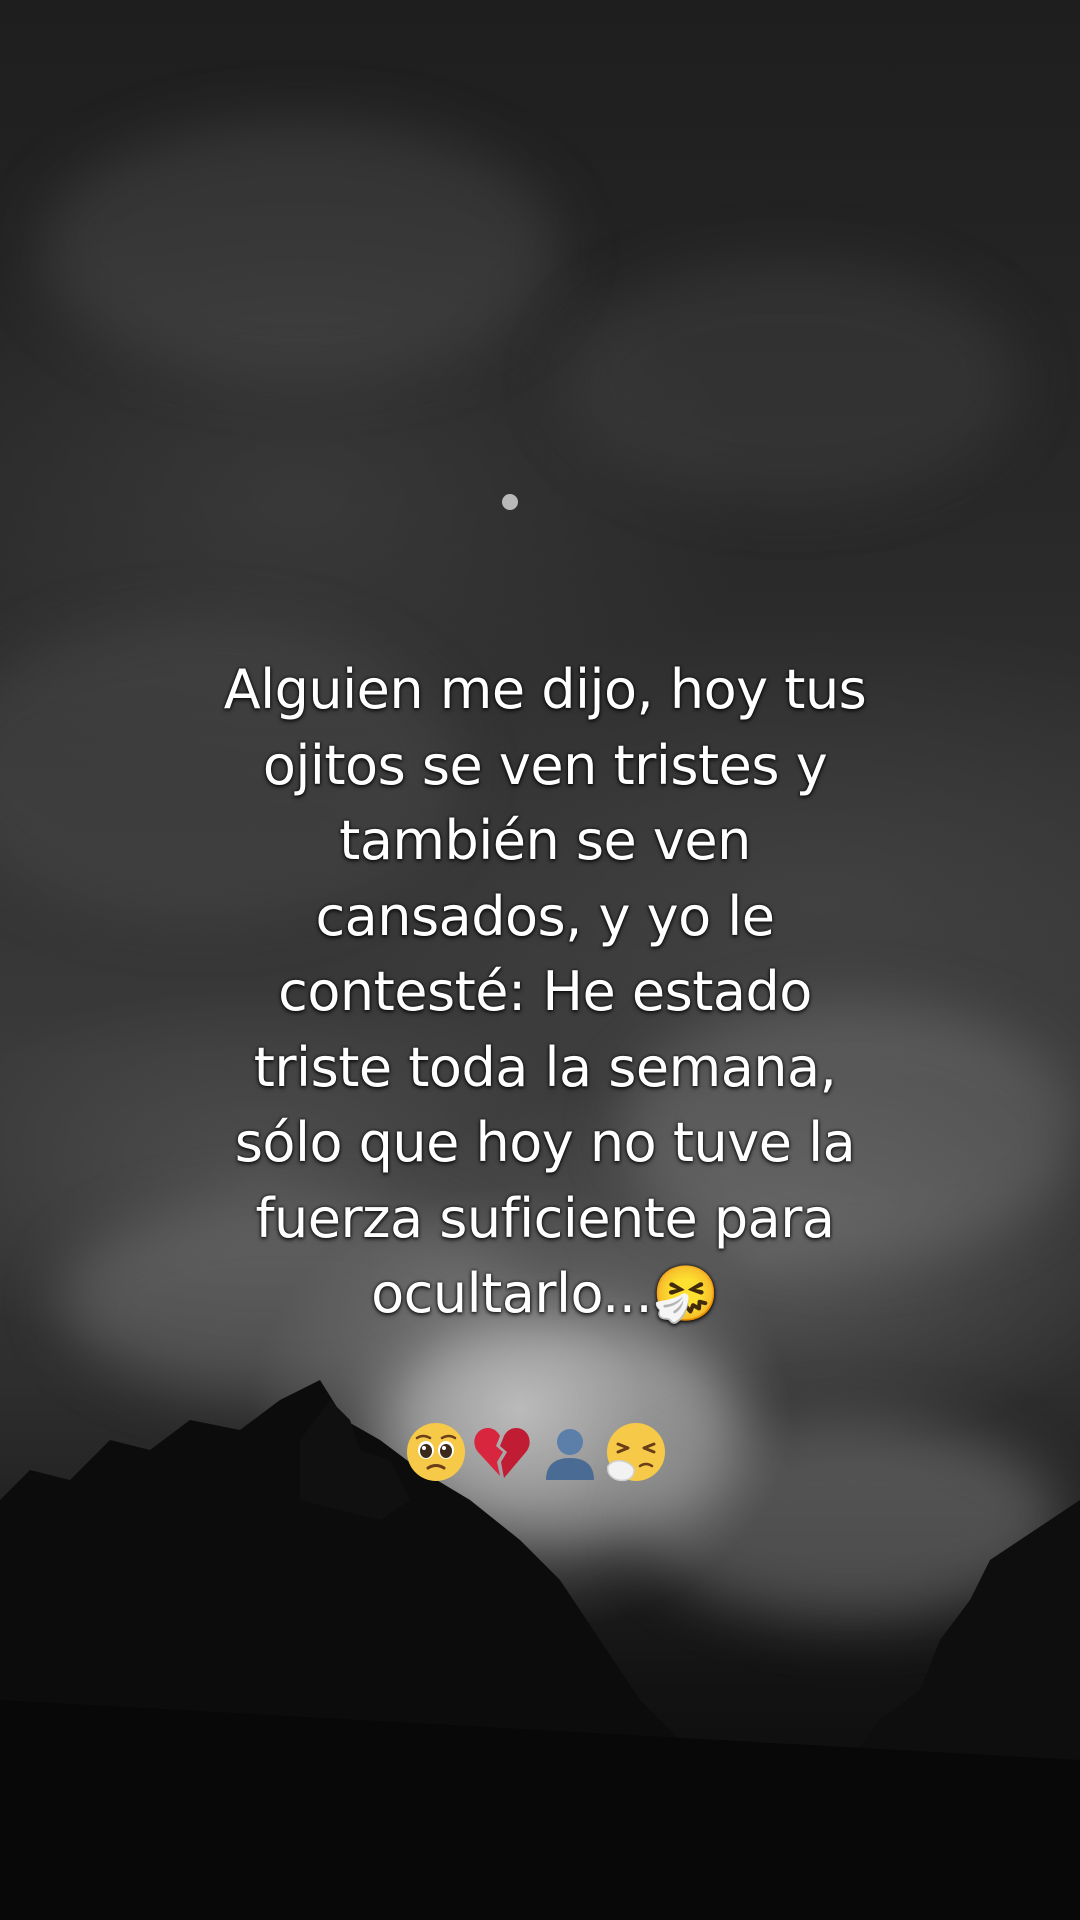 This screenshot has height=1920, width=1080. I want to click on caption-line: contesté: He estado, so click(545, 991).